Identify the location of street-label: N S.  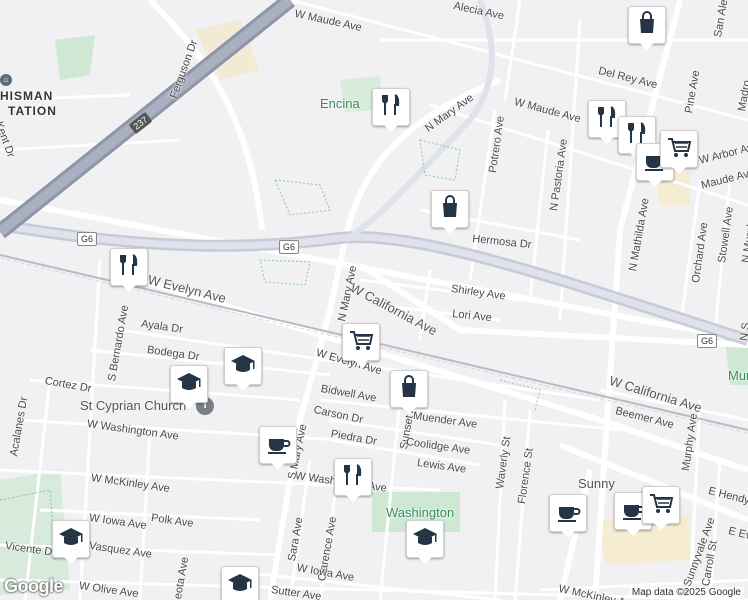
(743, 331).